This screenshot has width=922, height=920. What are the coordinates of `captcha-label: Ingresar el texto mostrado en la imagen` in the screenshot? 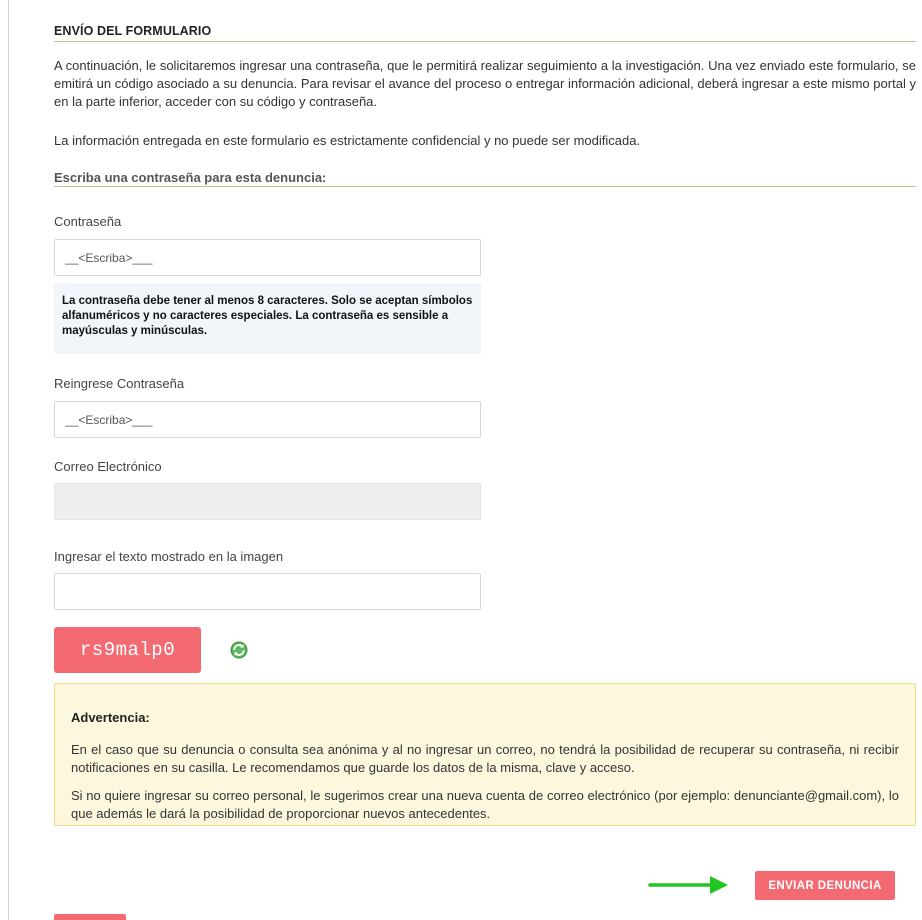 It's located at (169, 556).